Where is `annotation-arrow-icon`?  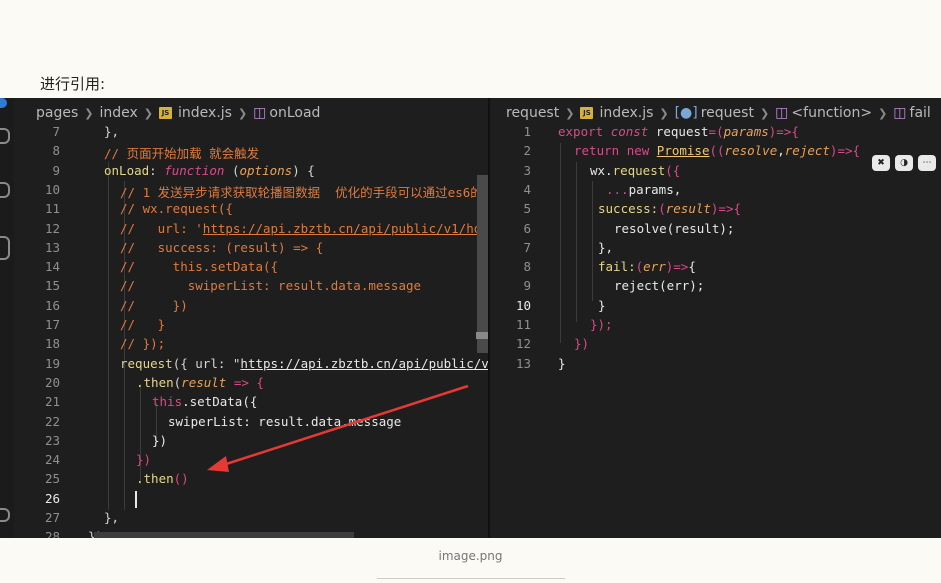
annotation-arrow-icon is located at coordinates (338, 428).